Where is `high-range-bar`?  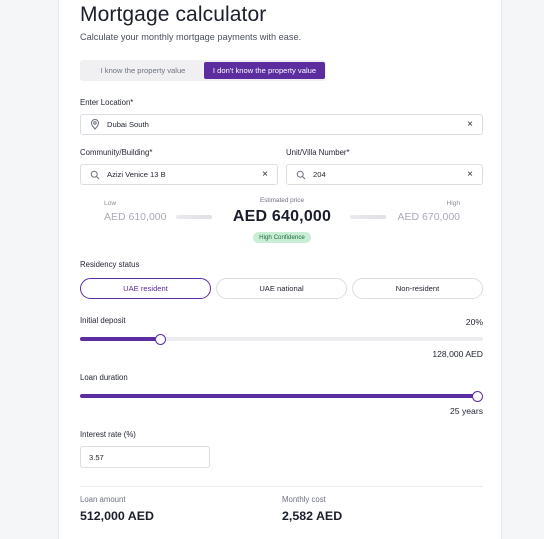 high-range-bar is located at coordinates (368, 217).